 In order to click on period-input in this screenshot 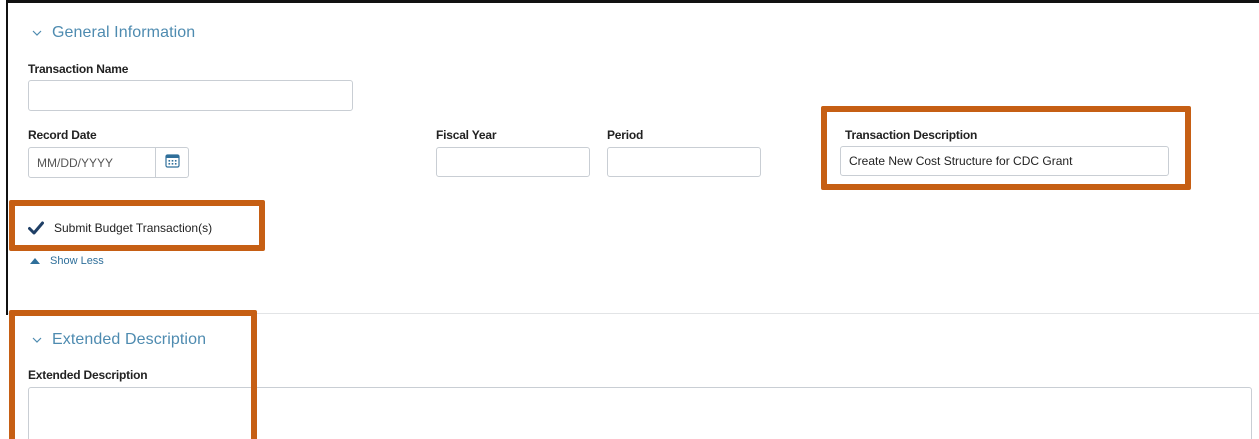, I will do `click(684, 162)`.